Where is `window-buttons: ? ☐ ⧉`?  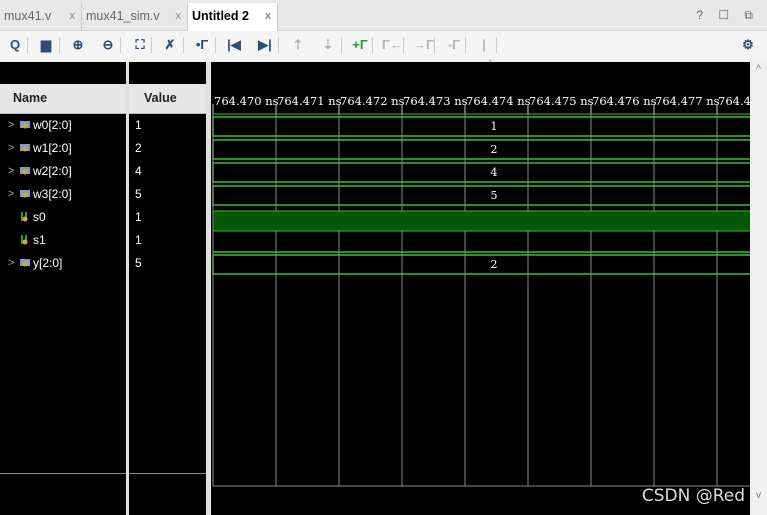
window-buttons: ? ☐ ⧉ is located at coordinates (727, 15).